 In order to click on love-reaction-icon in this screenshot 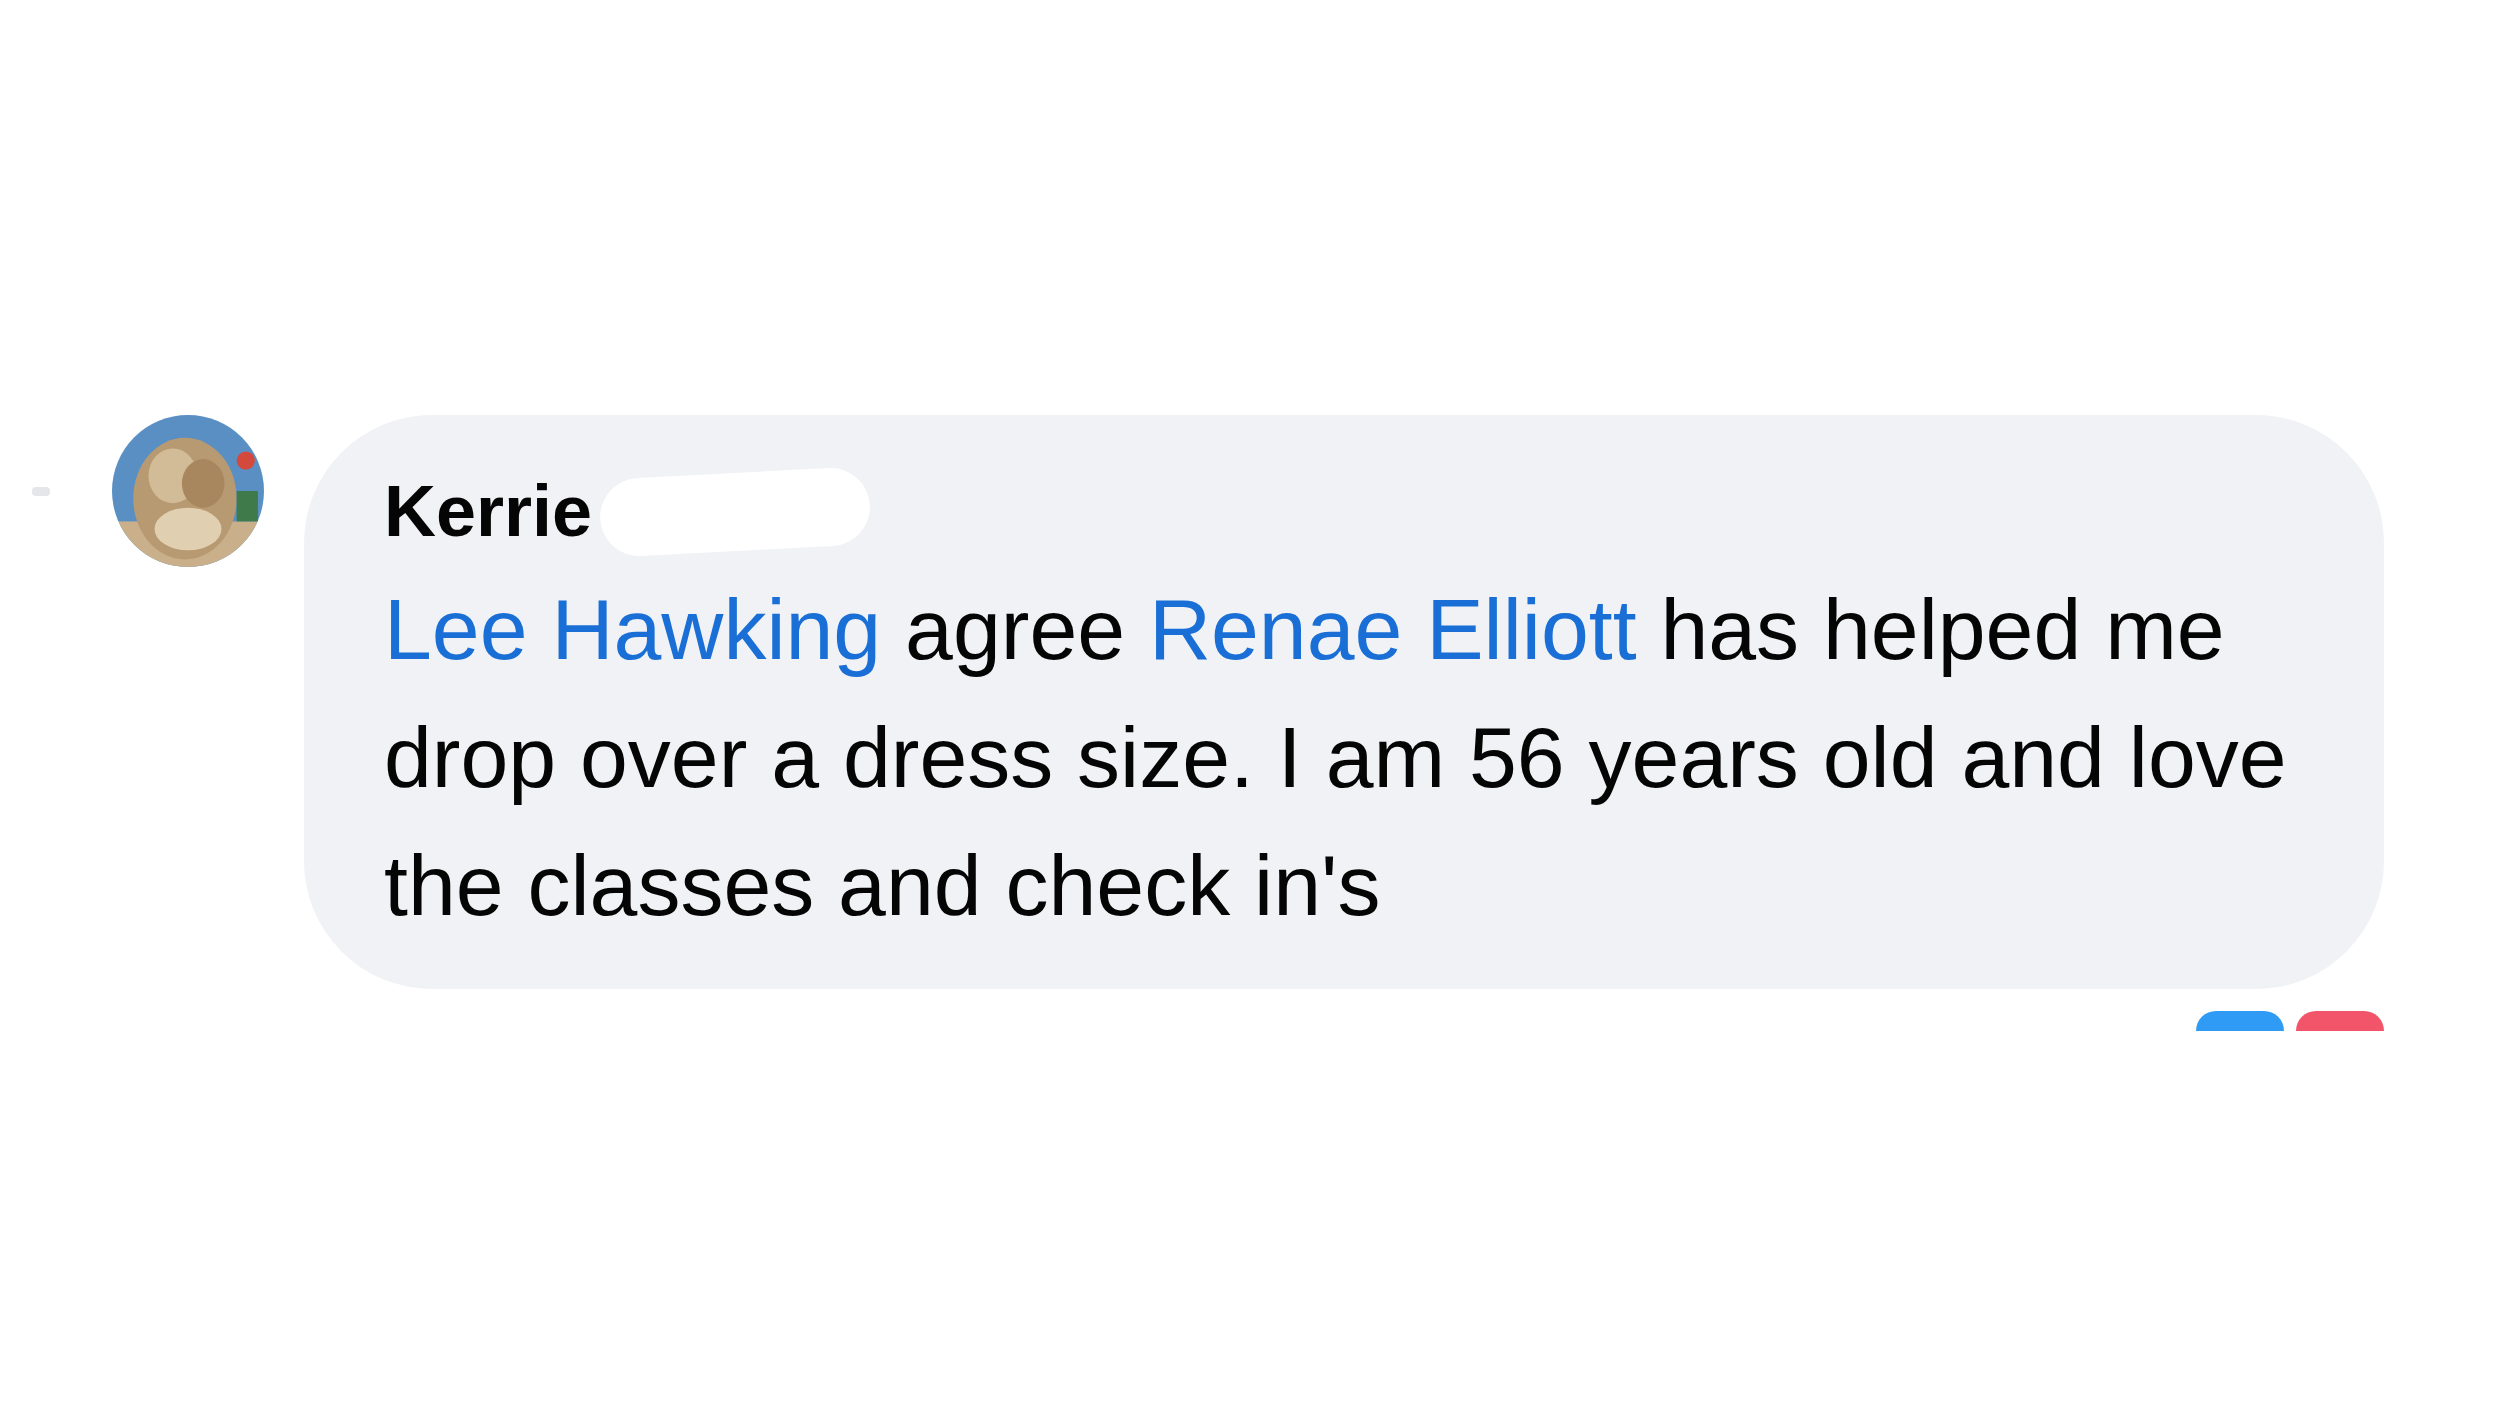, I will do `click(2340, 1020)`.